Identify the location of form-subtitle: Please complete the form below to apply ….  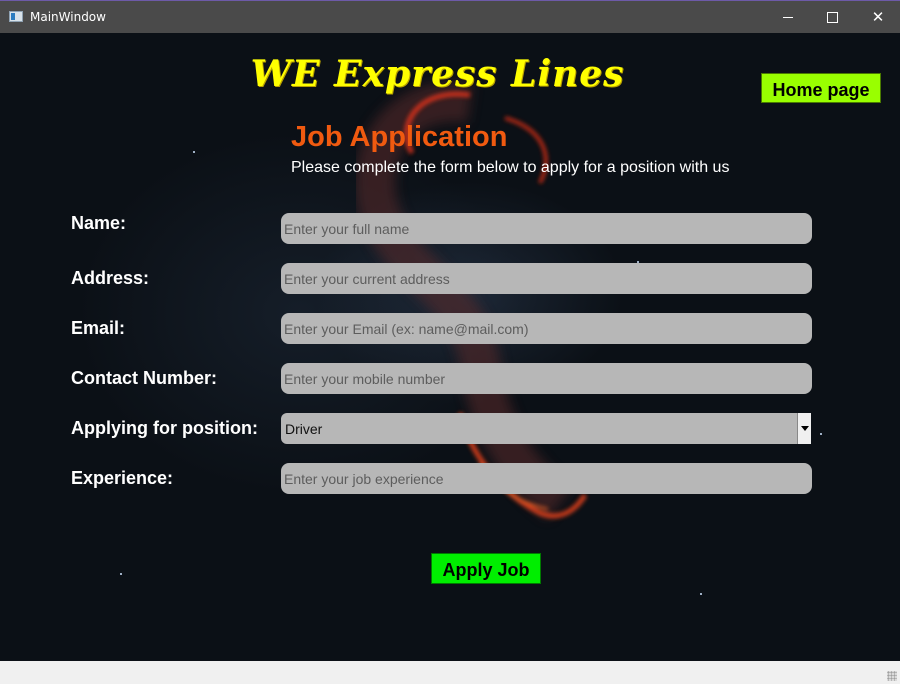
(510, 167).